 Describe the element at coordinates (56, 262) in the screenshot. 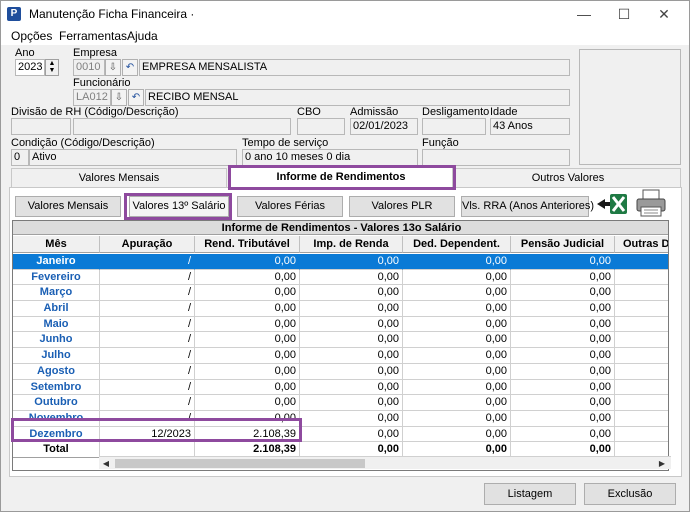

I see `month-cell: Janeiro` at that location.